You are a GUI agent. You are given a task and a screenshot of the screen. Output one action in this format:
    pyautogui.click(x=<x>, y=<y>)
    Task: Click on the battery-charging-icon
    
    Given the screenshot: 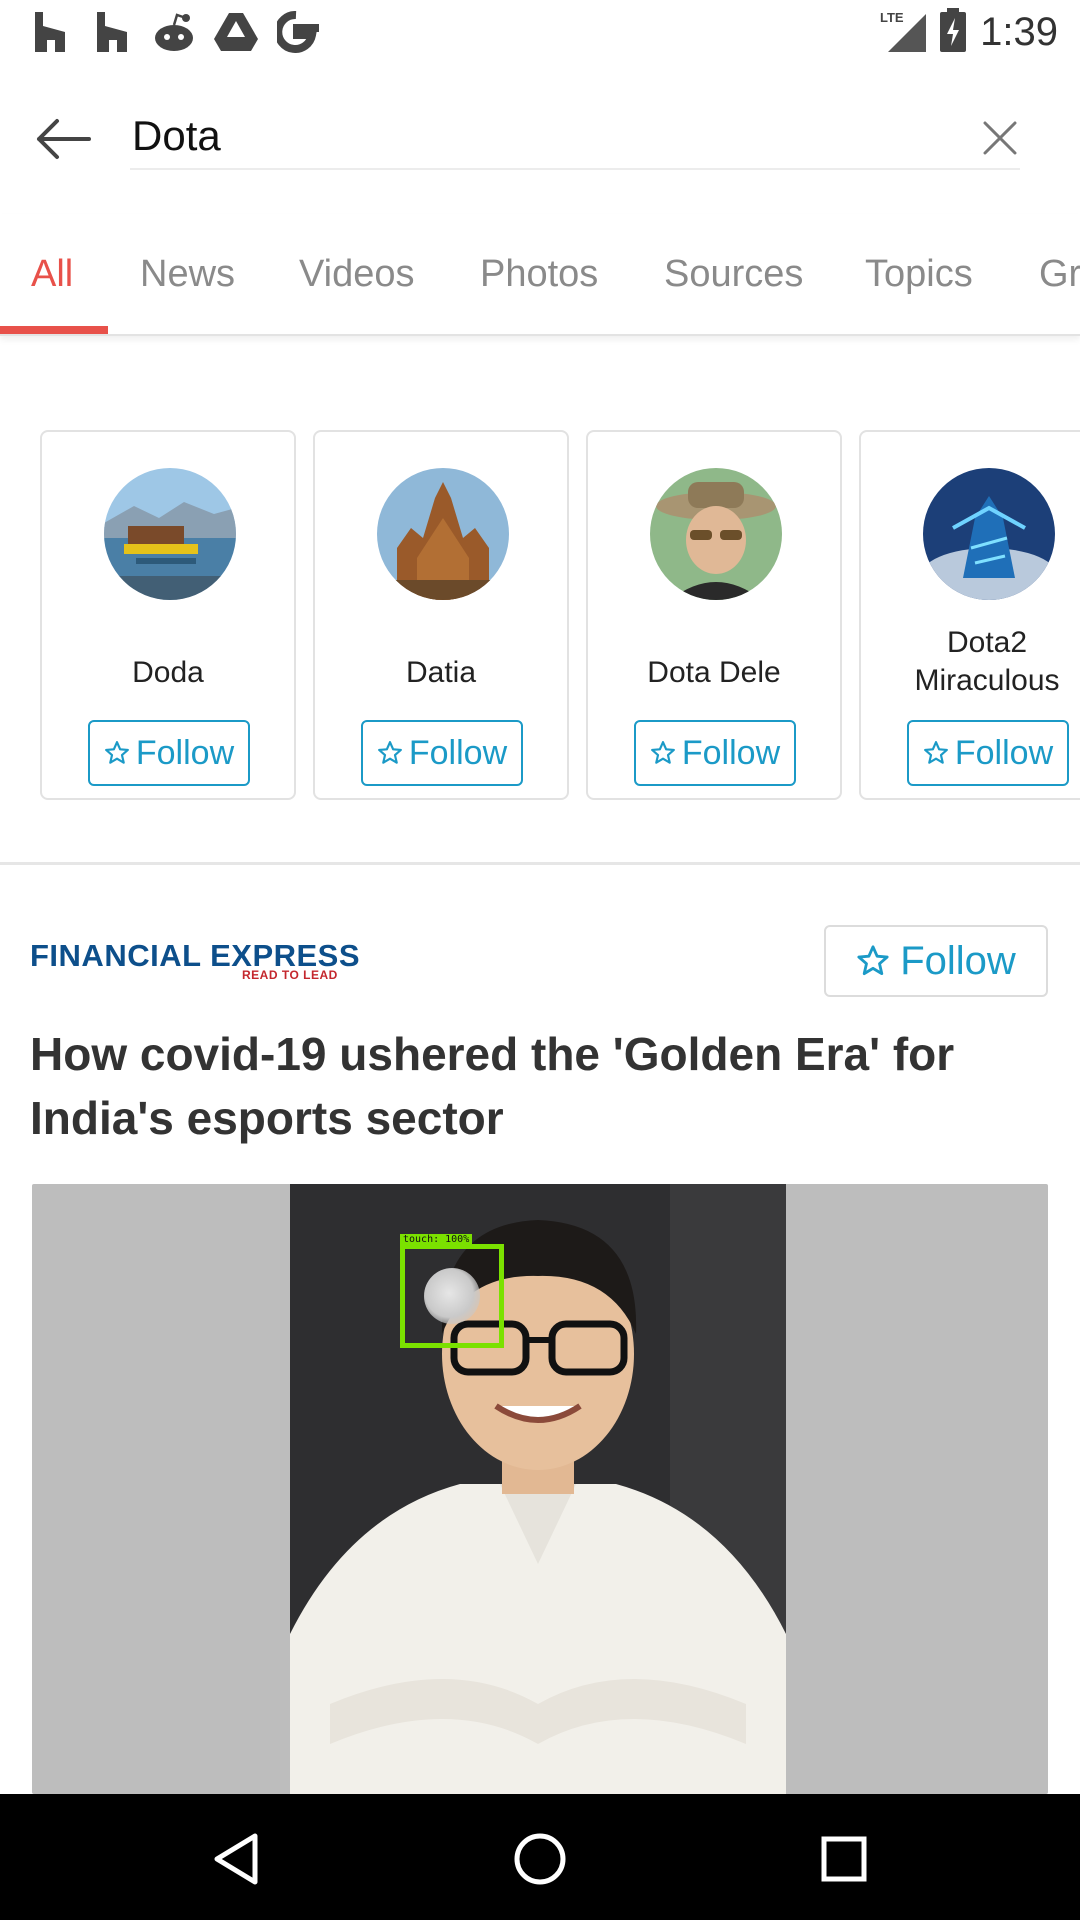 What is the action you would take?
    pyautogui.click(x=953, y=32)
    